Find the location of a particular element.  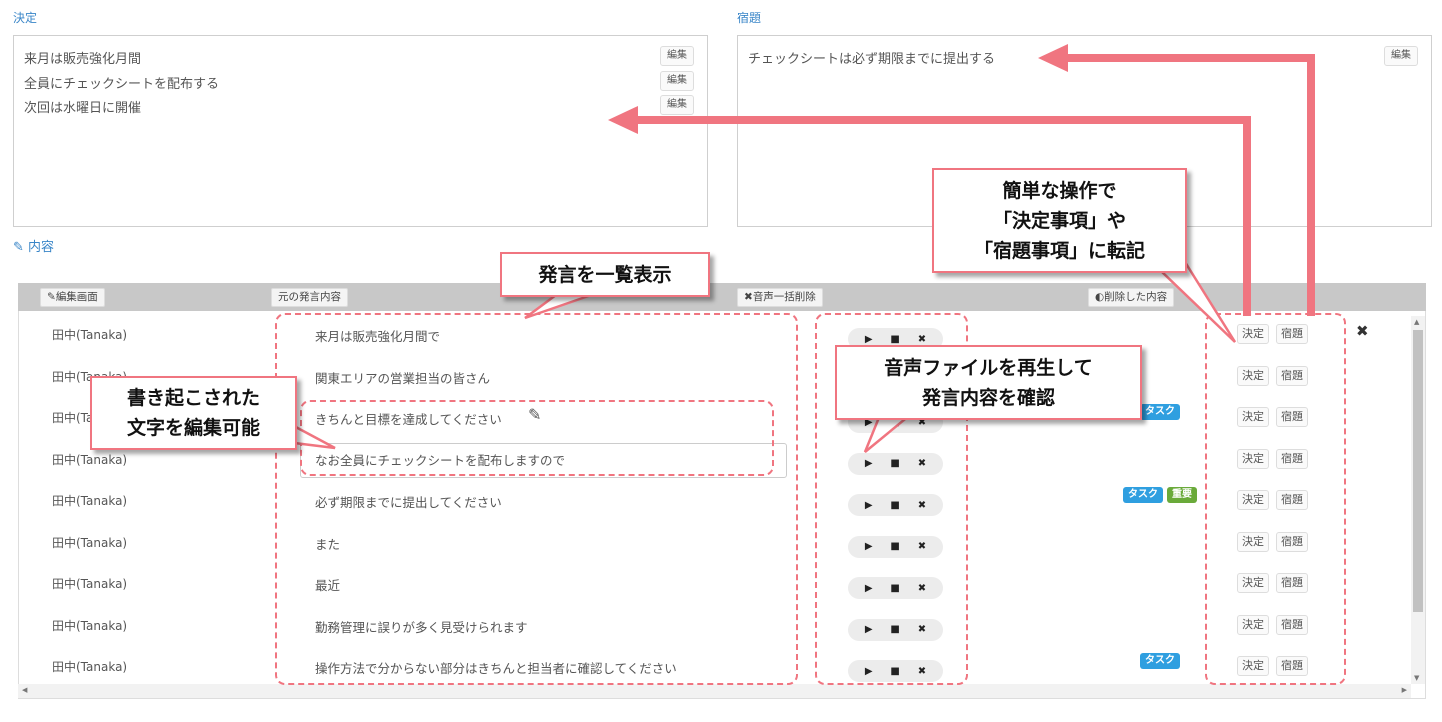

callout-edit-line: 書き起こされた is located at coordinates (193, 398).